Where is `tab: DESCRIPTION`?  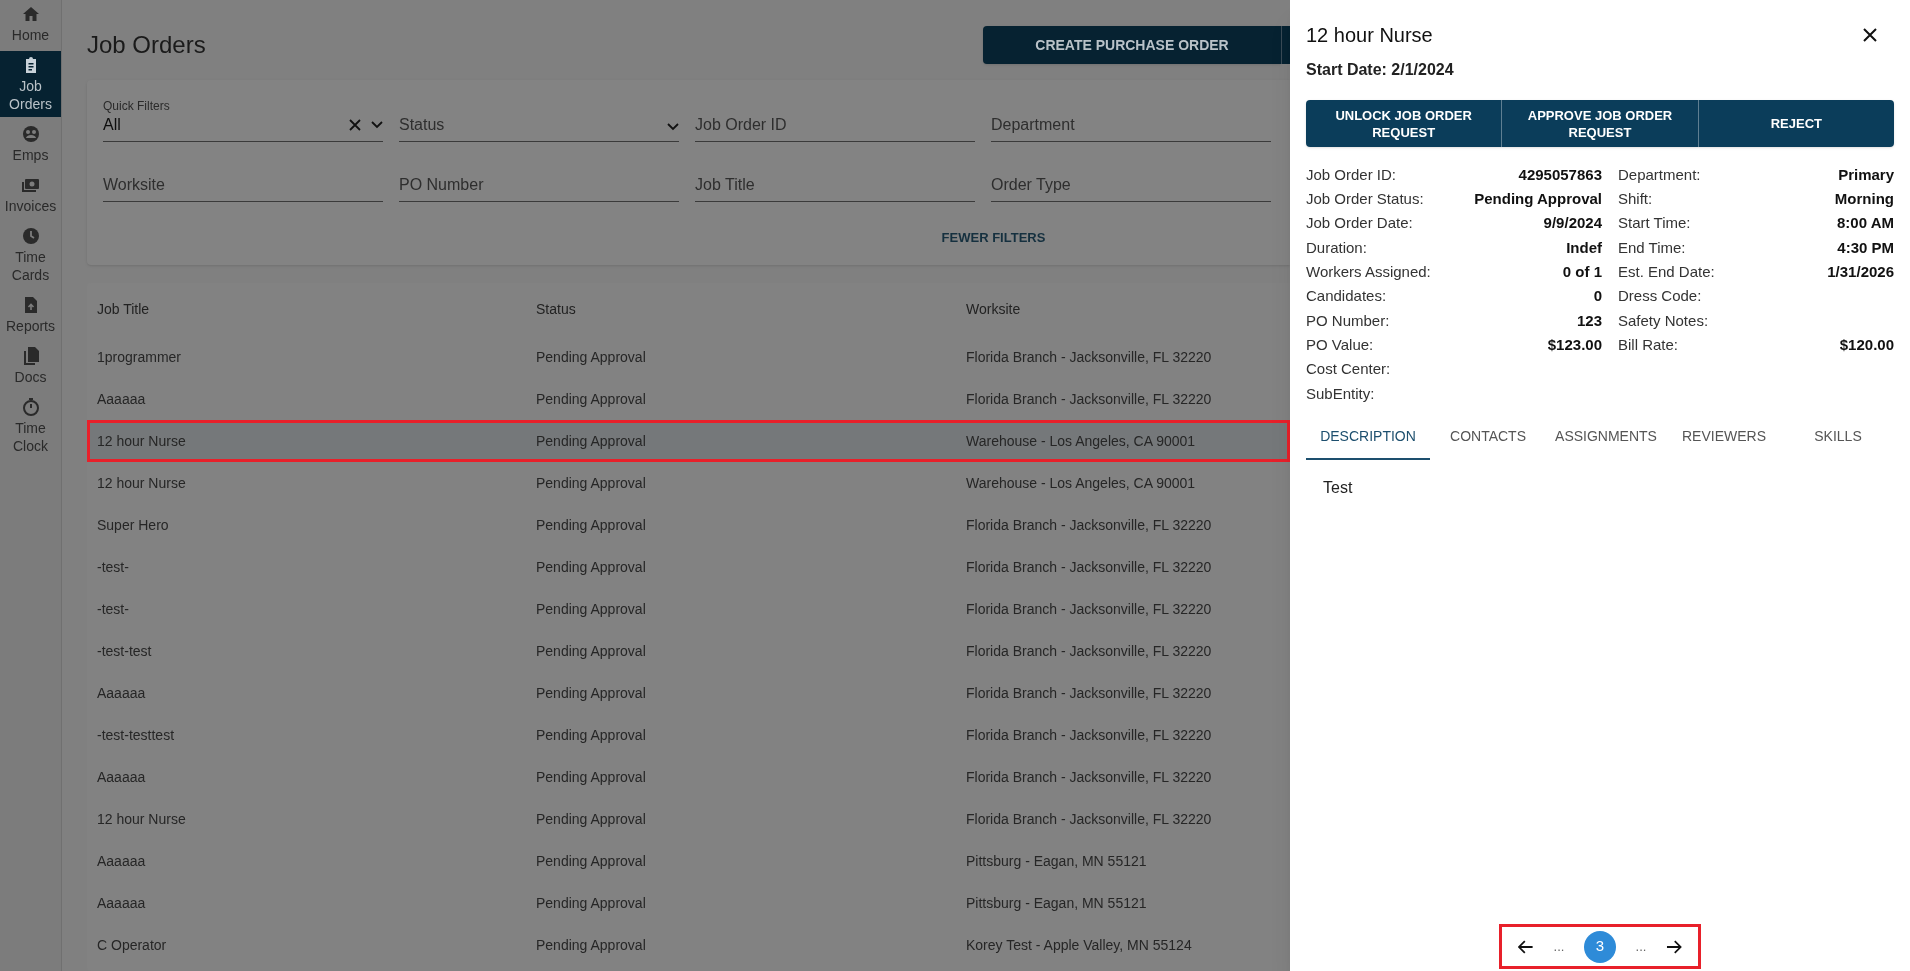 tab: DESCRIPTION is located at coordinates (1368, 437).